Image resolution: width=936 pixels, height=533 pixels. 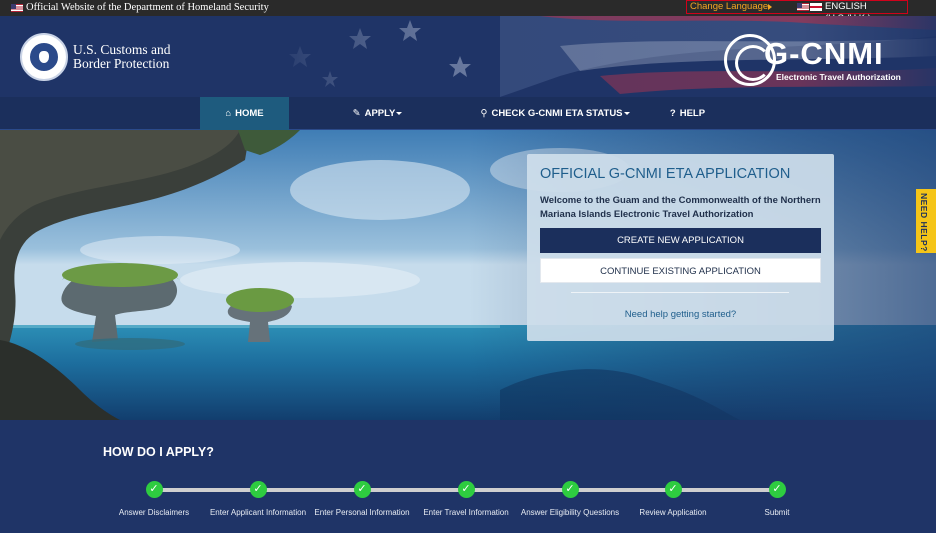 What do you see at coordinates (570, 500) in the screenshot?
I see `step-answer-eligibility-questions: ✓ Answer Eligibility Questions` at bounding box center [570, 500].